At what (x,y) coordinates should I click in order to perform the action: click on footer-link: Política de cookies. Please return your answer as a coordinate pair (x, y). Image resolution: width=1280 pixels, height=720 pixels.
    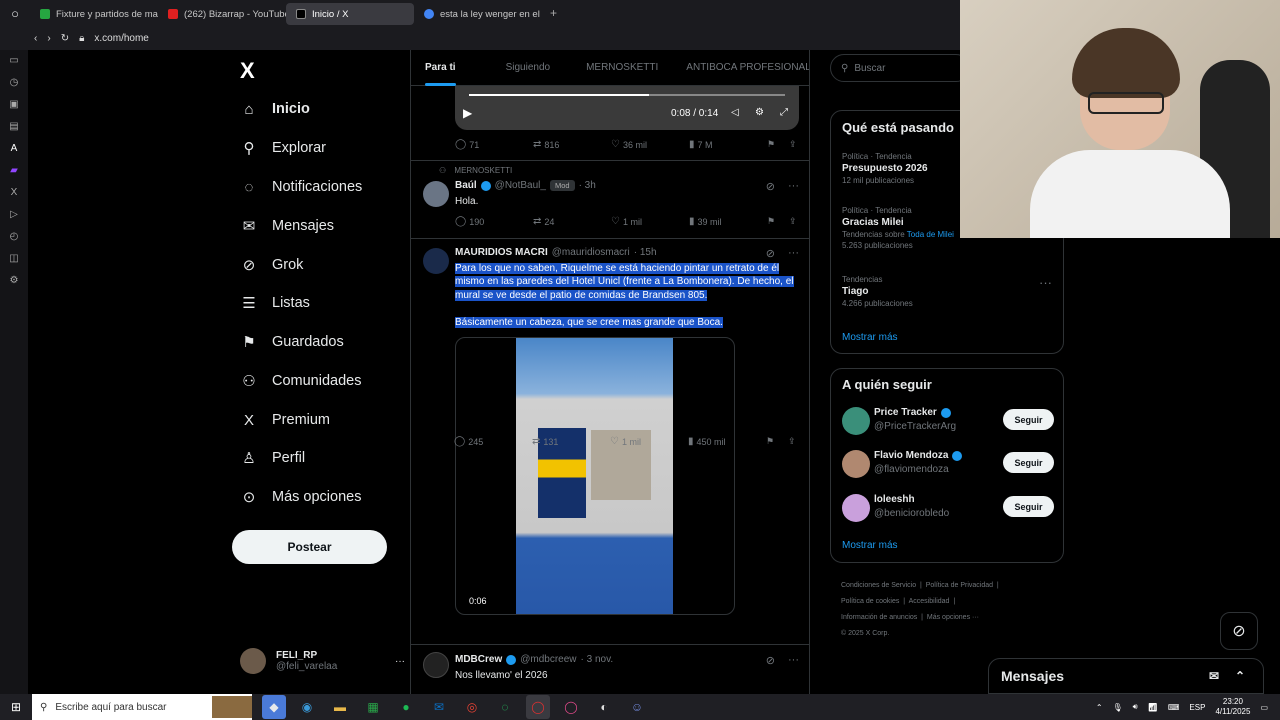
    Looking at the image, I should click on (870, 601).